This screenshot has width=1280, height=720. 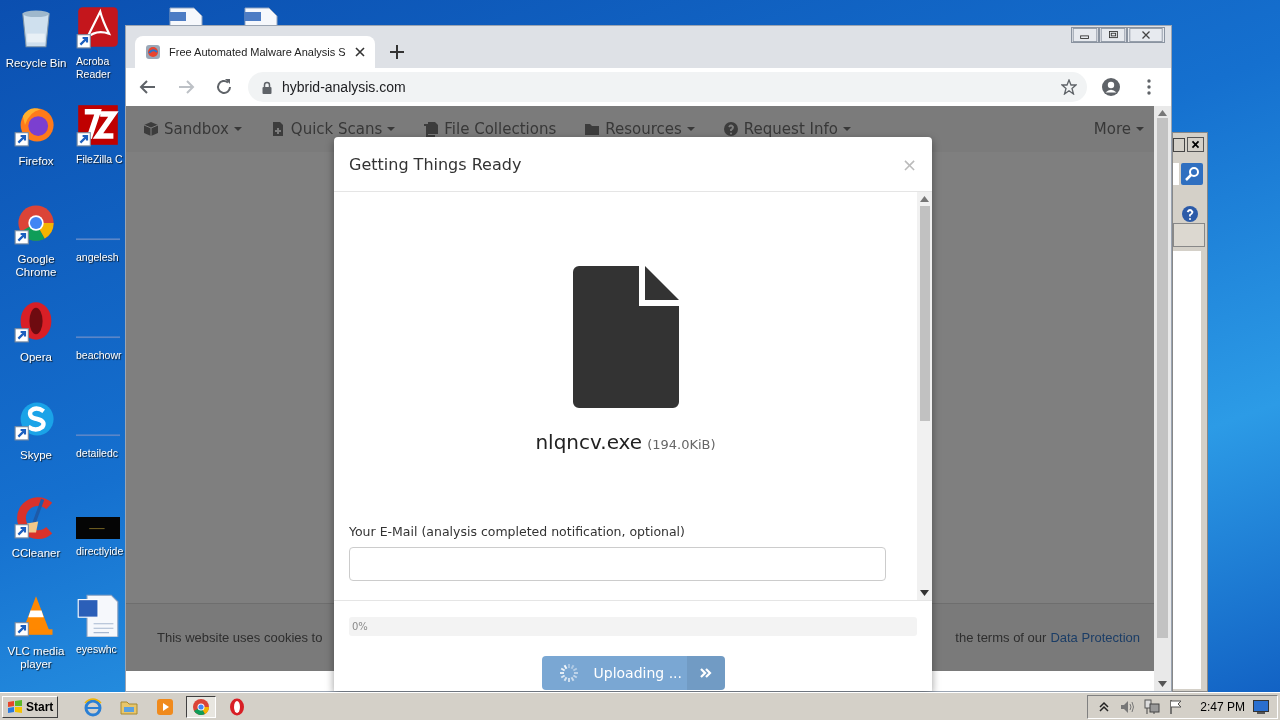 I want to click on new-tab-icon, so click(x=397, y=52).